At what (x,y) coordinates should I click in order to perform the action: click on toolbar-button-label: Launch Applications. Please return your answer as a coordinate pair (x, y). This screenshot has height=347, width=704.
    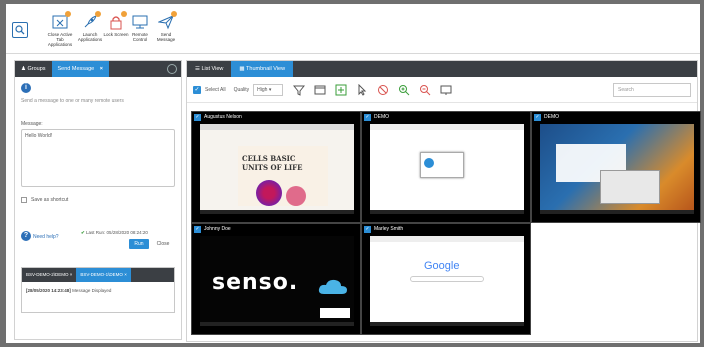
    Looking at the image, I should click on (90, 37).